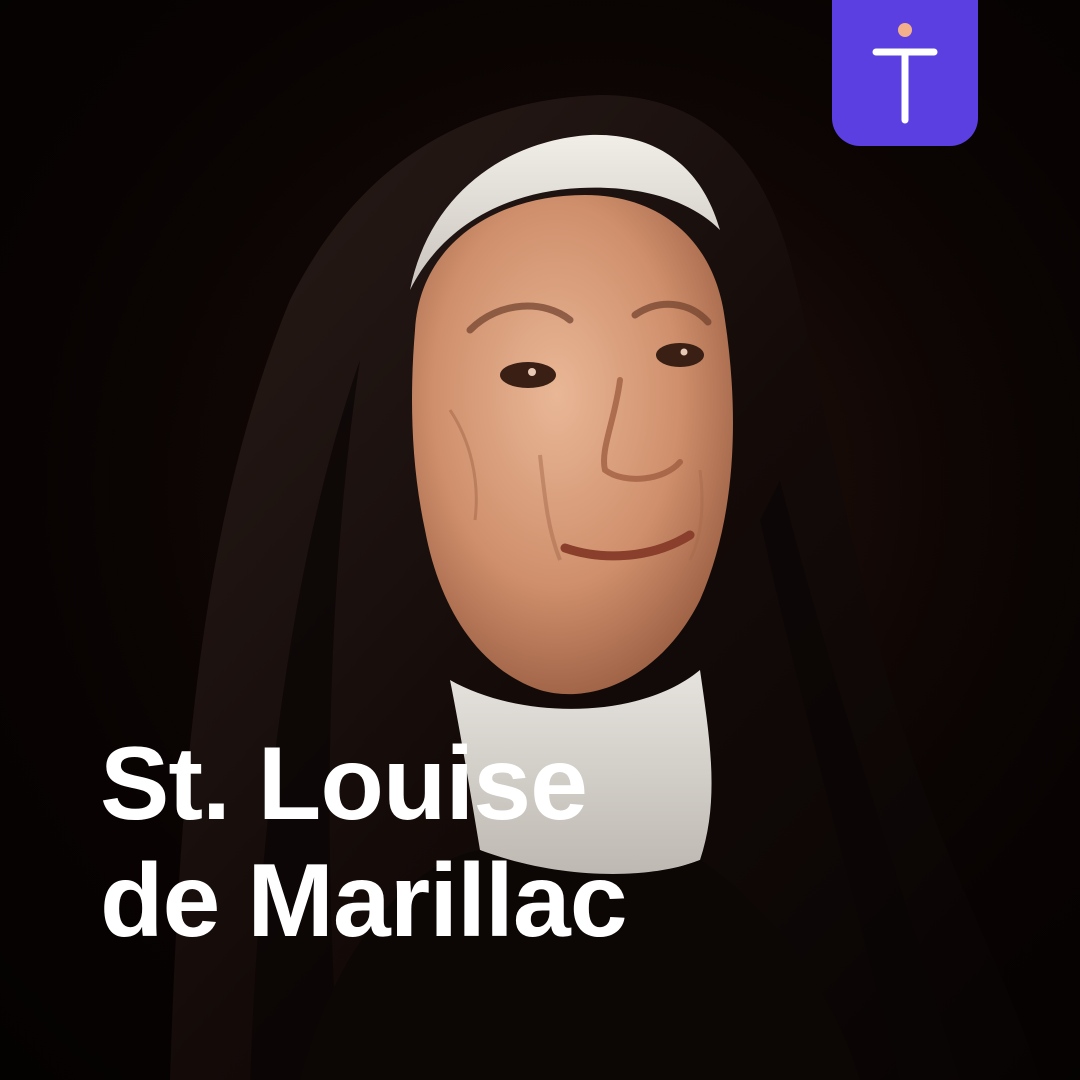 The image size is (1080, 1080). I want to click on title-line-2: de Marillac, so click(364, 901).